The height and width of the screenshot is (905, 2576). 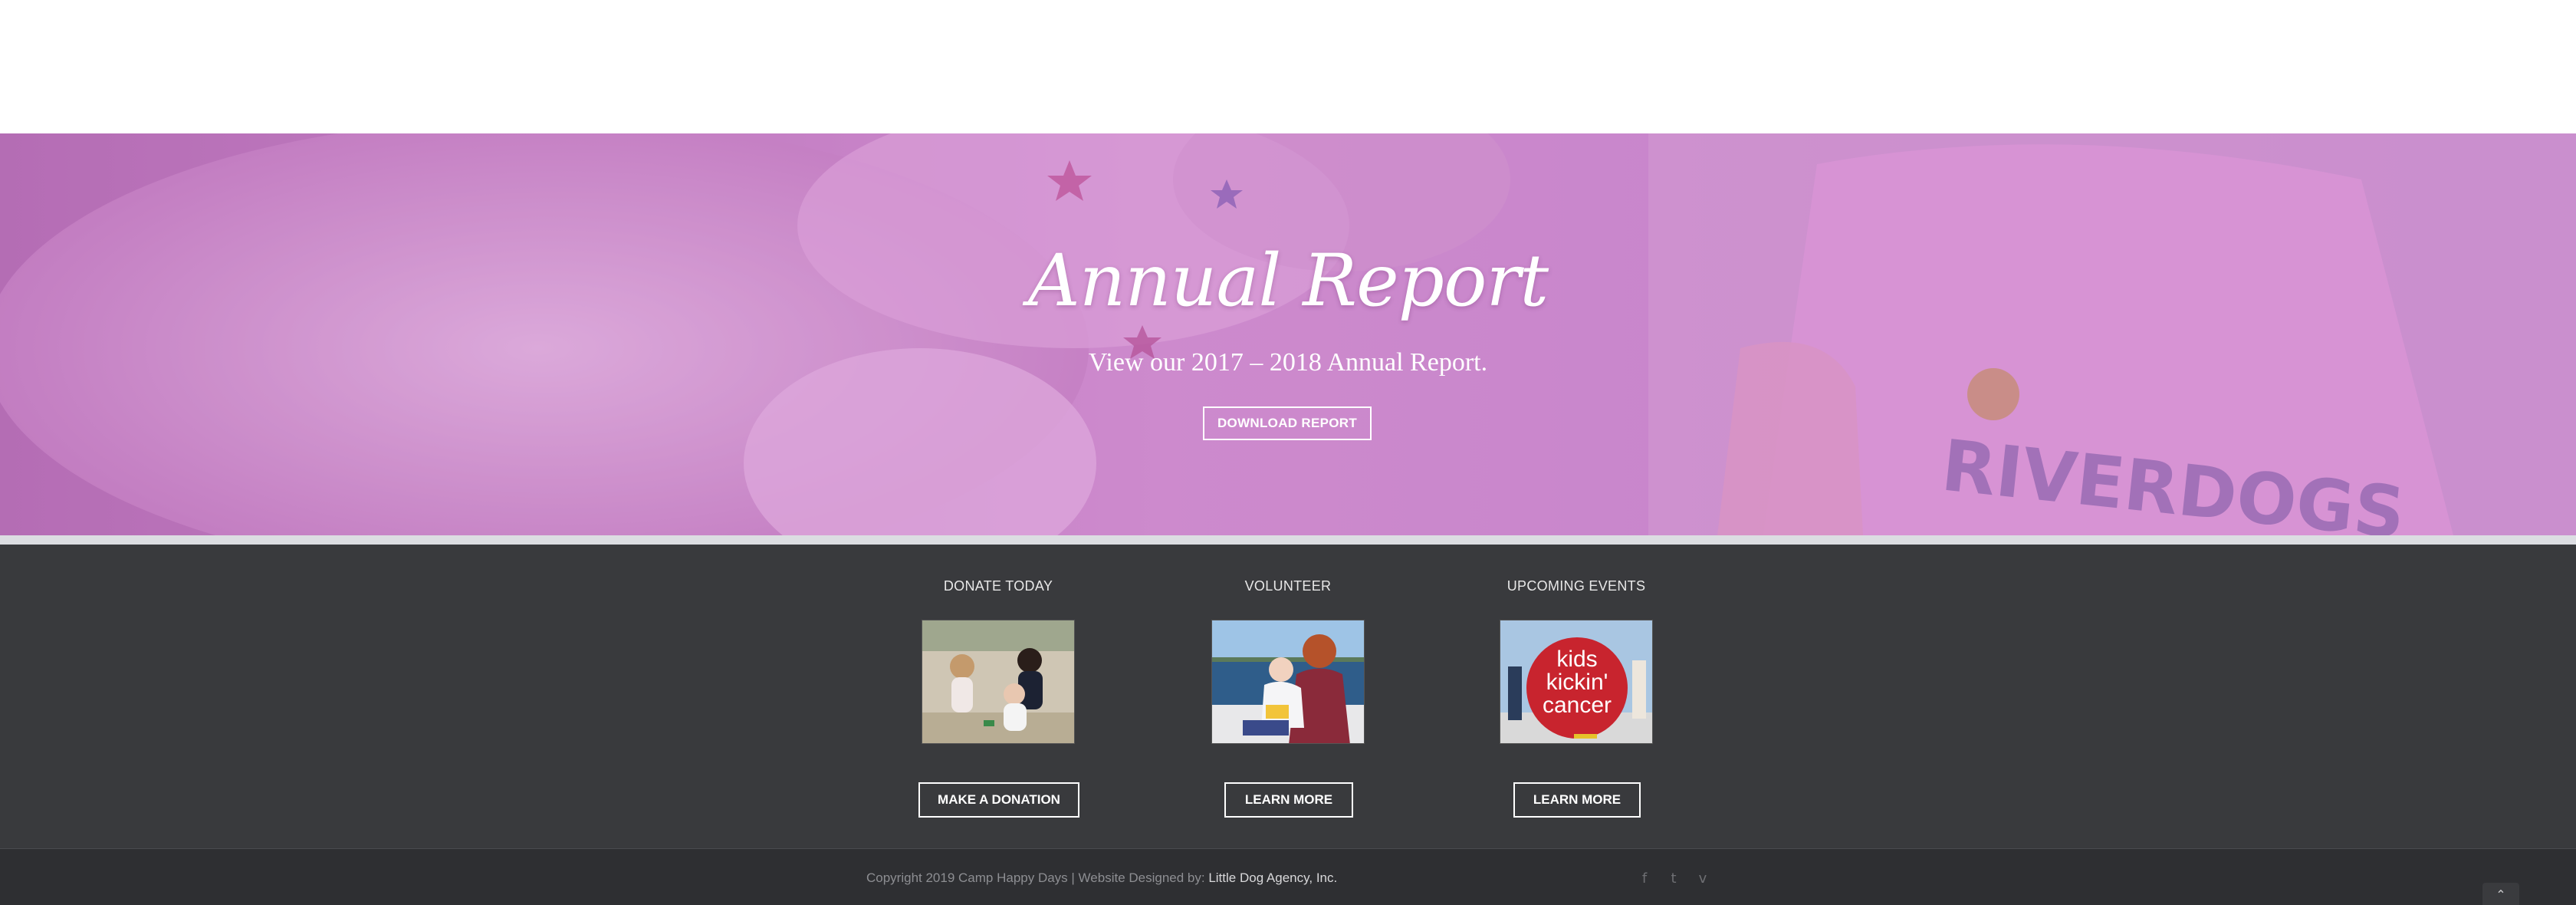 What do you see at coordinates (1288, 682) in the screenshot?
I see `volunteer-photo` at bounding box center [1288, 682].